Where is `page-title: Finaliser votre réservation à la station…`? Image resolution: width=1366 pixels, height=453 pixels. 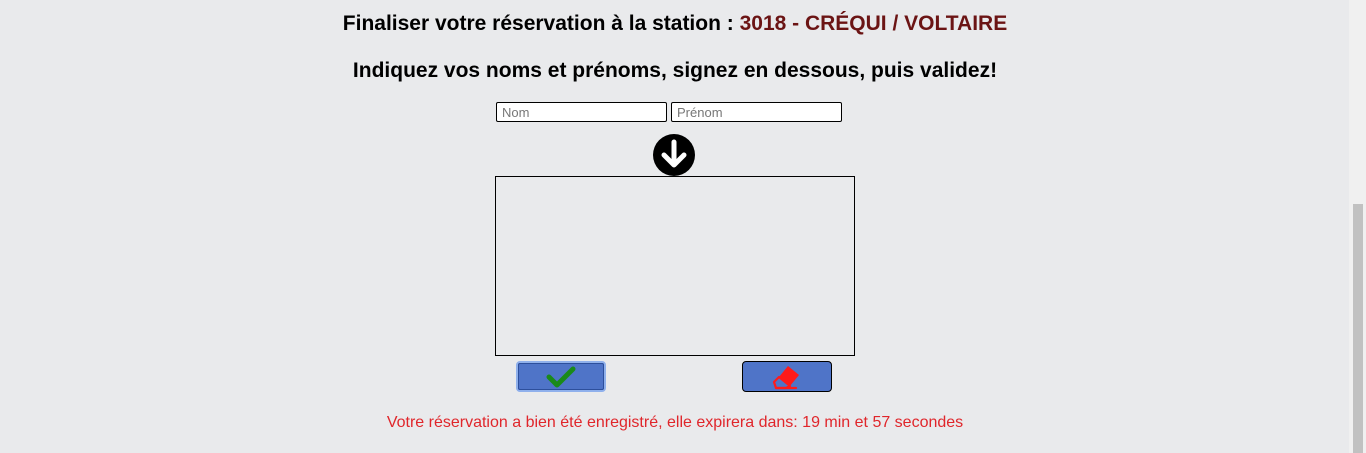 page-title: Finaliser votre réservation à la station… is located at coordinates (675, 24).